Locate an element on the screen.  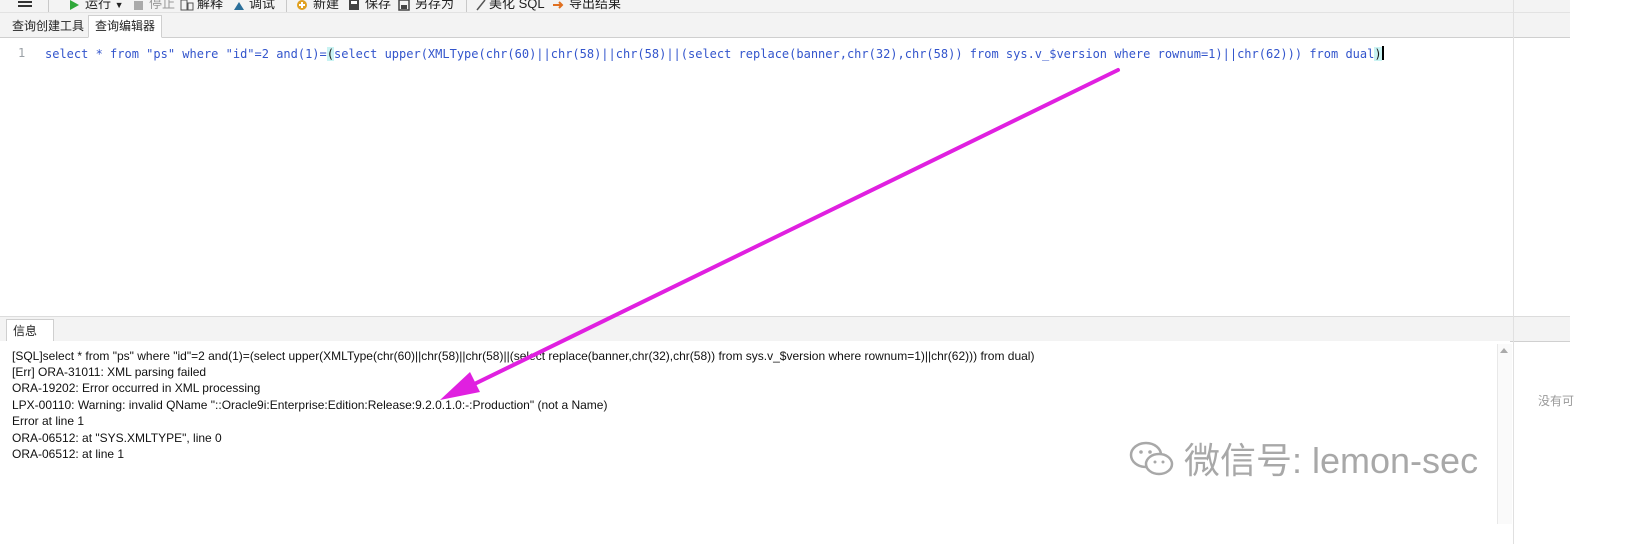
watermark: 微信号: lemon-sec is located at coordinates (1303, 460).